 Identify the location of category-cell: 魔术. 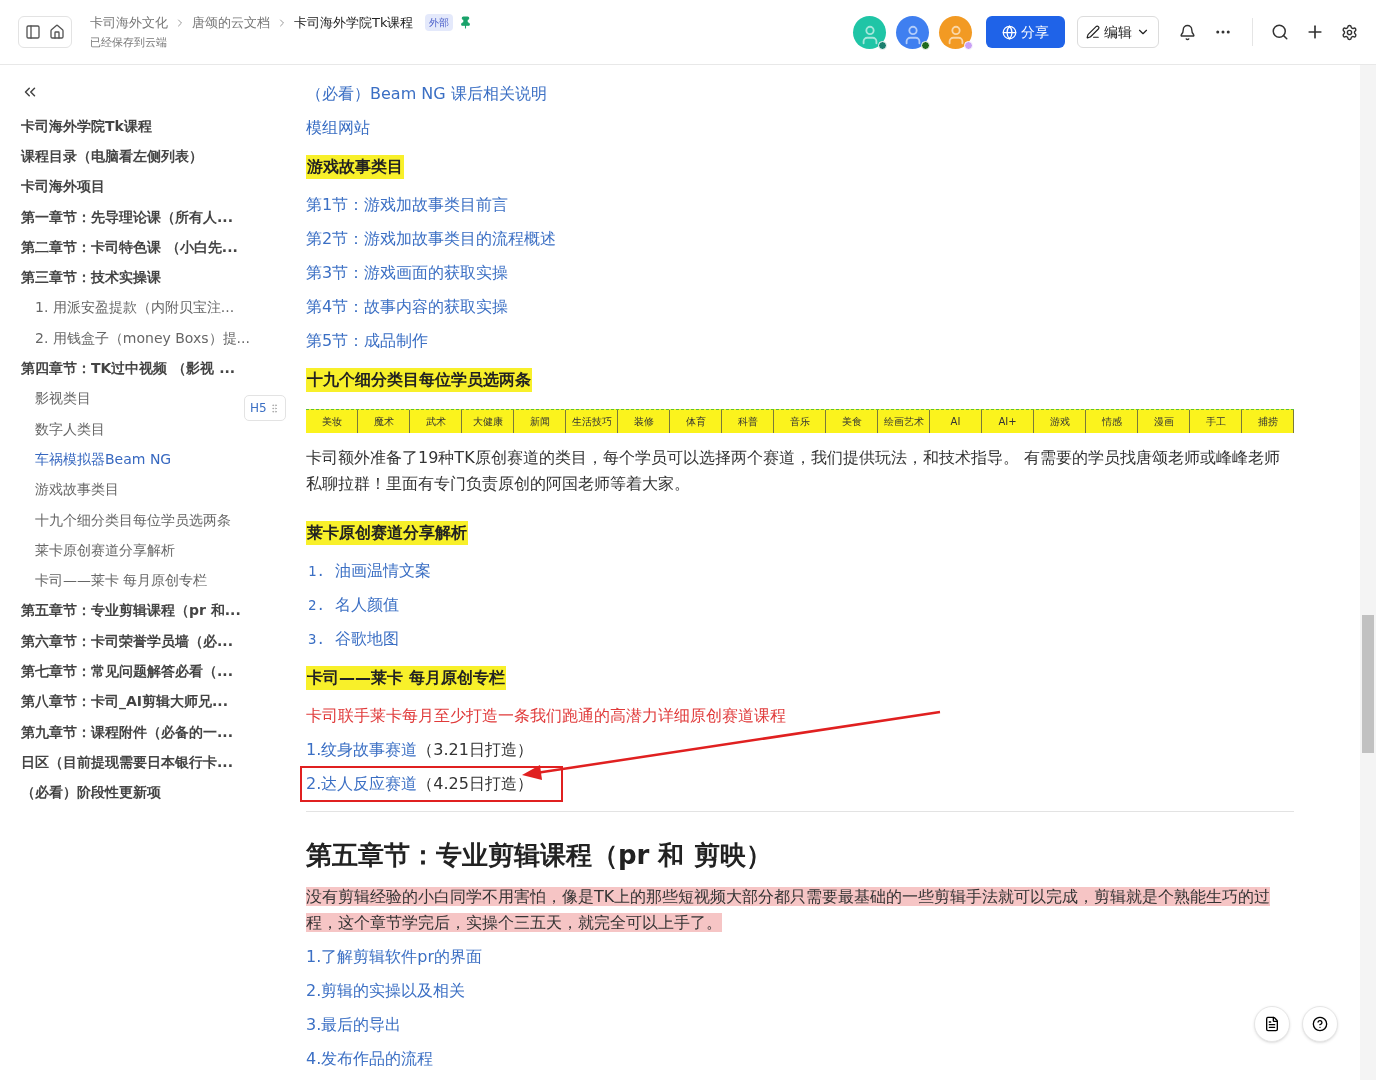
(384, 421).